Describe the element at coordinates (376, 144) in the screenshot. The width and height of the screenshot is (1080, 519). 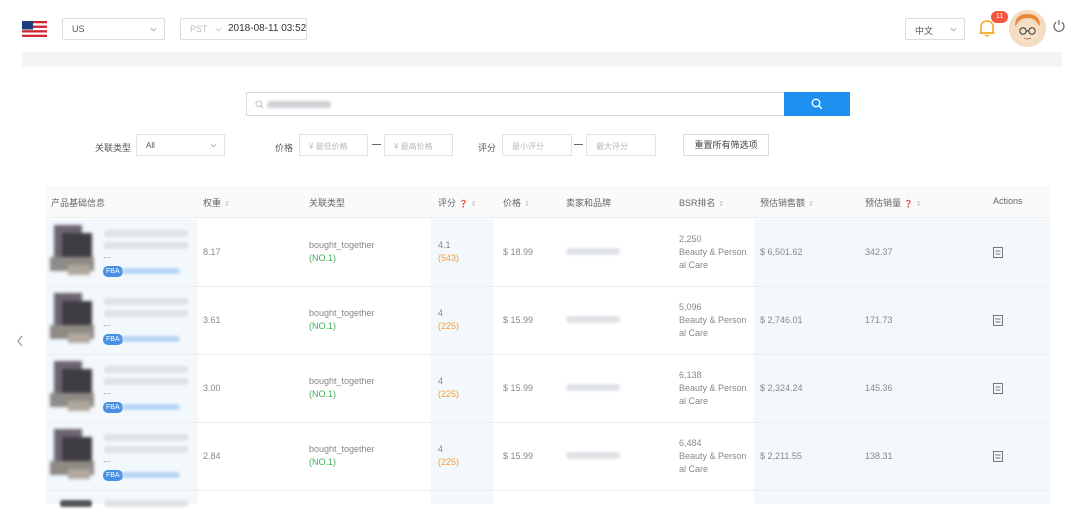
I see `price-range-dash` at that location.